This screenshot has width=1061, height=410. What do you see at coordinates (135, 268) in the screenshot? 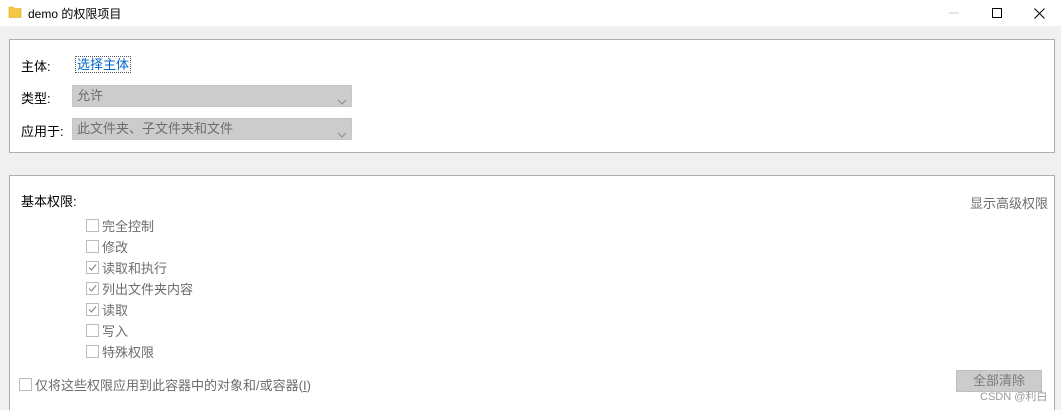
I see `permission-label: 读取和执行` at bounding box center [135, 268].